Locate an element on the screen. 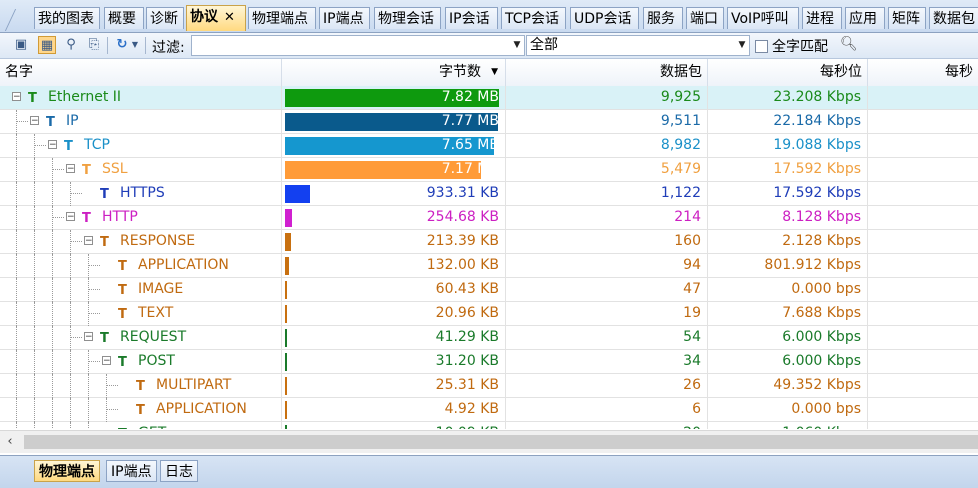  bytes-value: 7.17 MB is located at coordinates (470, 169).